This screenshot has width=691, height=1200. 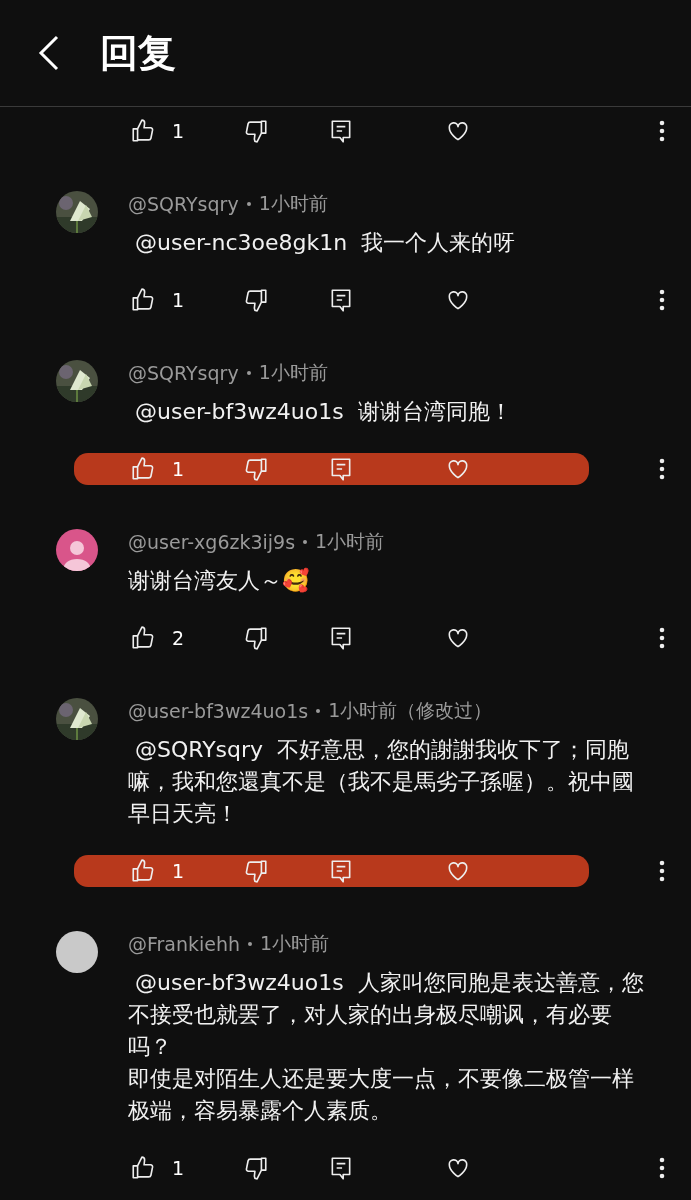 What do you see at coordinates (381, 782) in the screenshot?
I see `comment-text: @SQRYsqry 不好意思，您的謝謝我收下了；同胞嘛，我和您還真不是（我不是馬劣子孫喔）。祝中國早日天亮！` at bounding box center [381, 782].